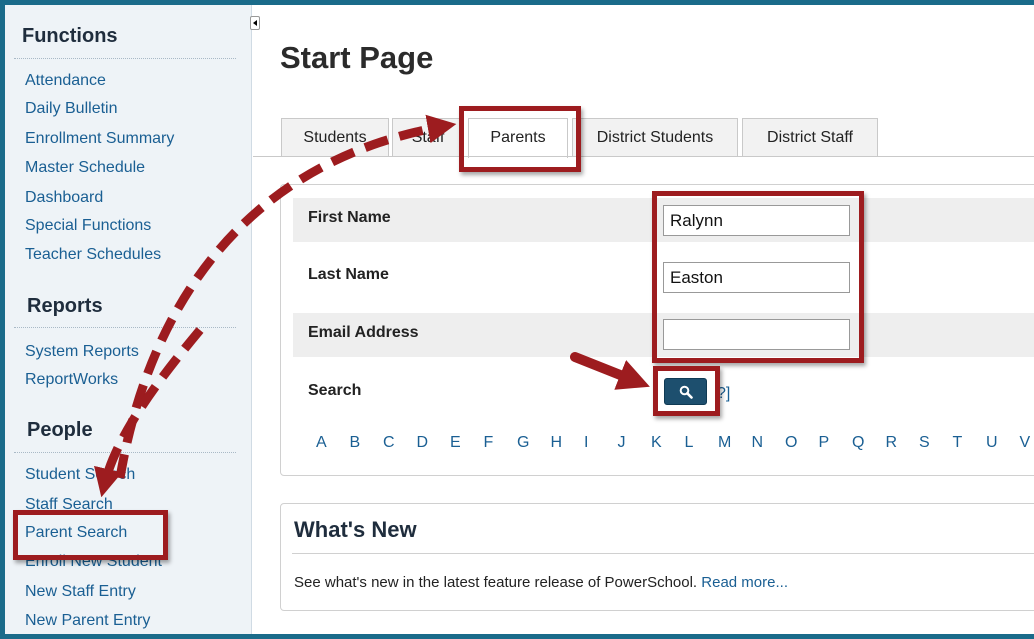 The width and height of the screenshot is (1034, 639). I want to click on pointer-arrow, so click(610, 371).